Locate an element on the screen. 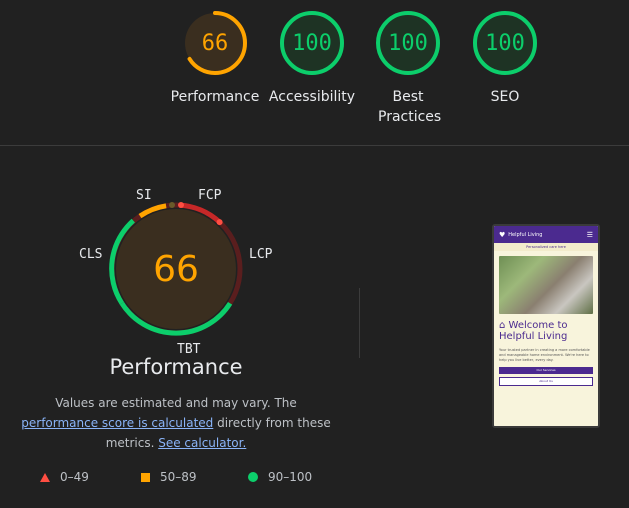 The width and height of the screenshot is (629, 508). thumb-services-button: Our Services is located at coordinates (546, 370).